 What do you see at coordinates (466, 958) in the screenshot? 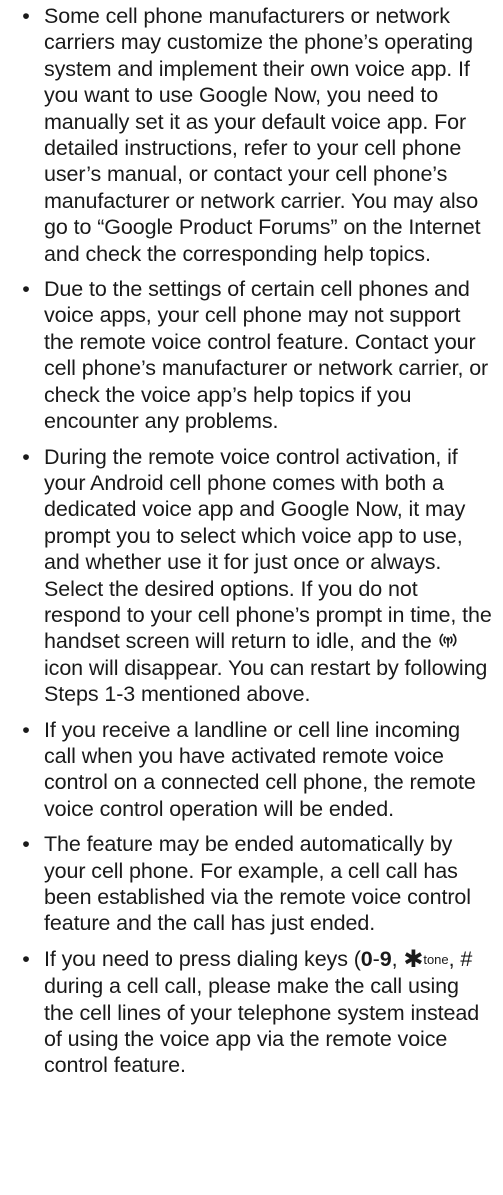
I see `hash-key: #` at bounding box center [466, 958].